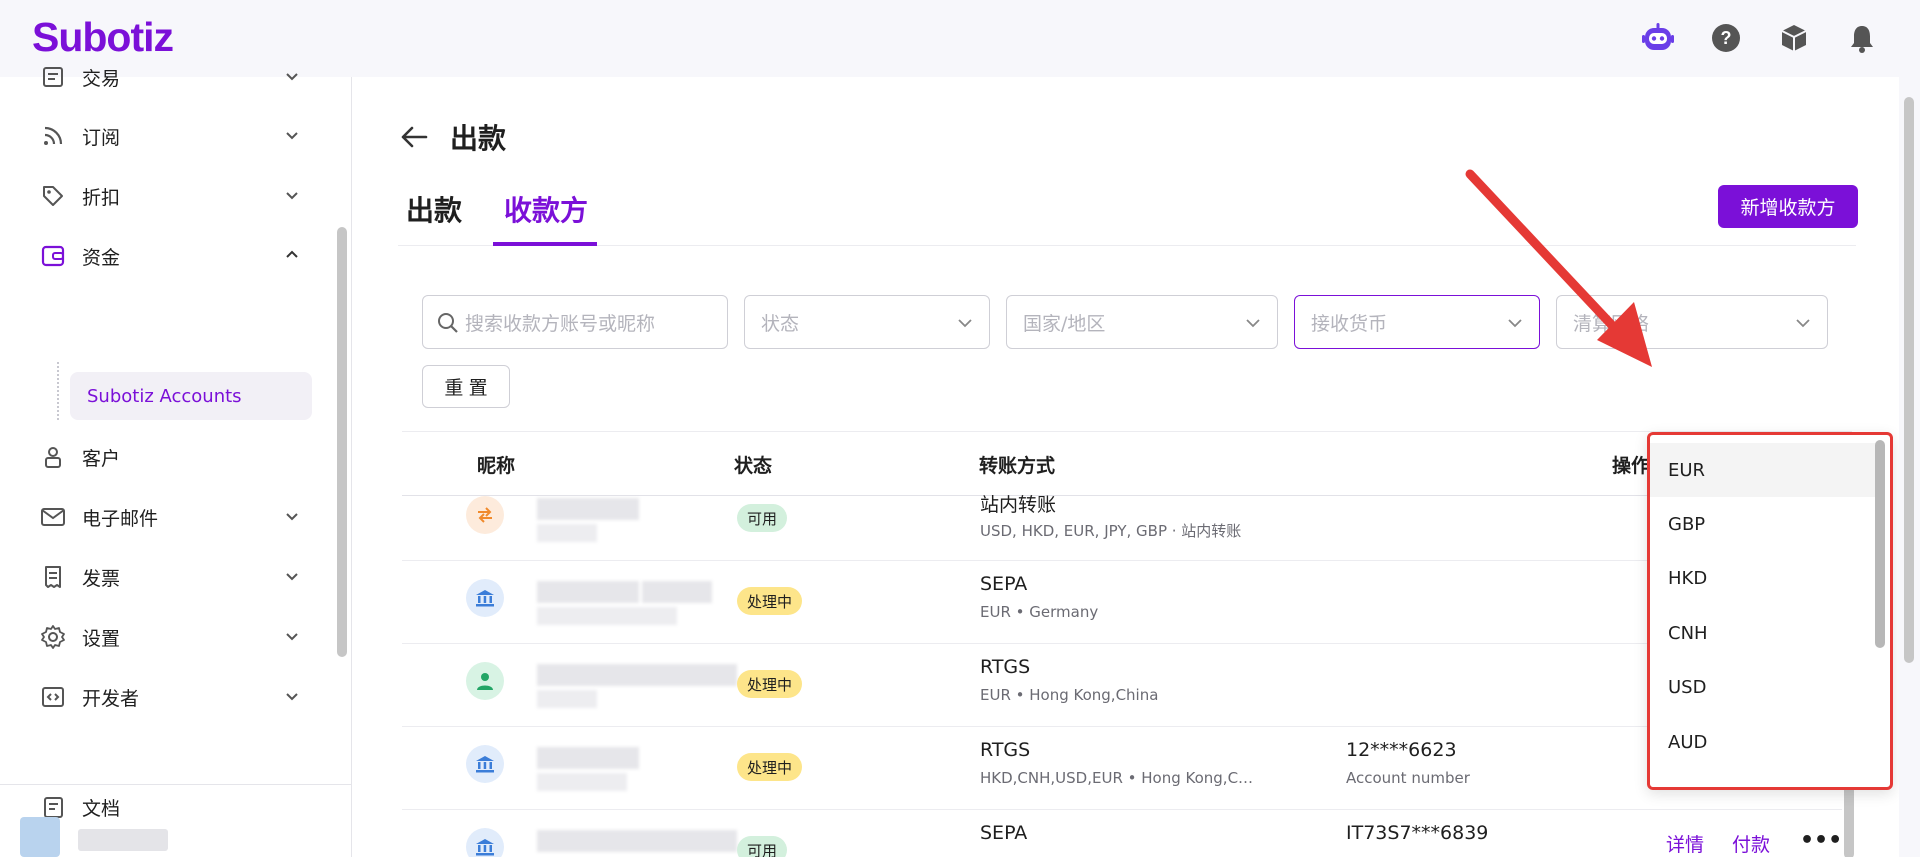  Describe the element at coordinates (1005, 750) in the screenshot. I see `transfer-method: RTGS` at that location.